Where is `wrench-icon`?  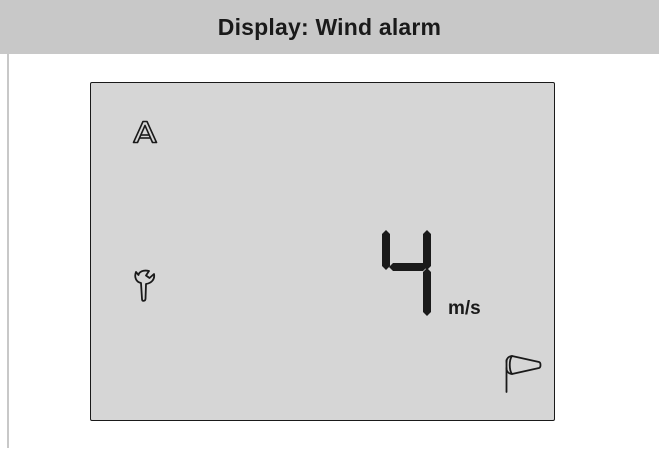 wrench-icon is located at coordinates (148, 286).